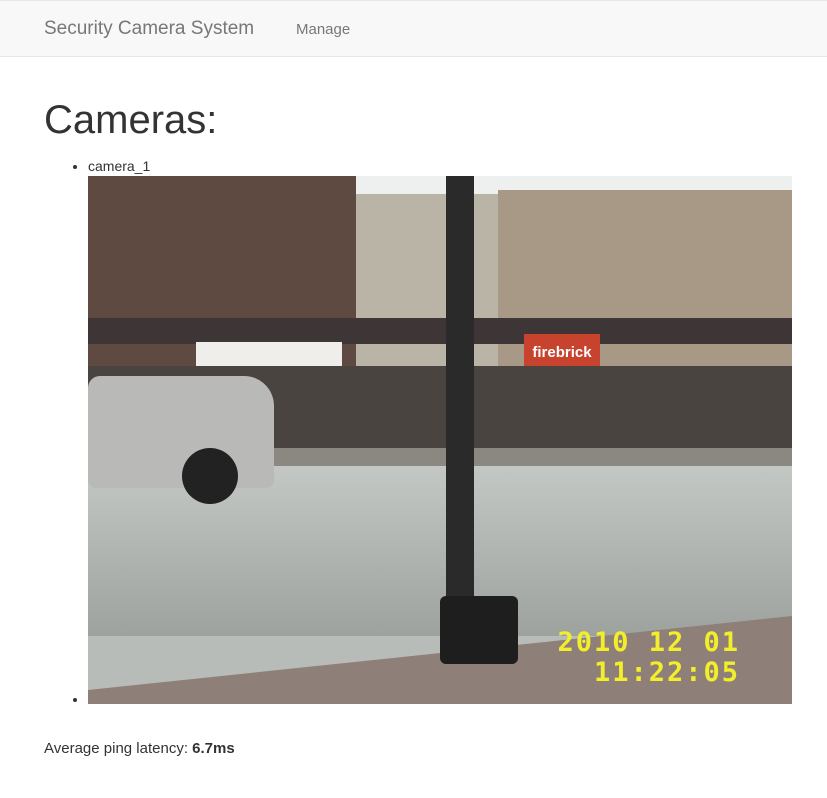 This screenshot has width=827, height=798. Describe the element at coordinates (119, 166) in the screenshot. I see `camera-name: camera_1` at that location.